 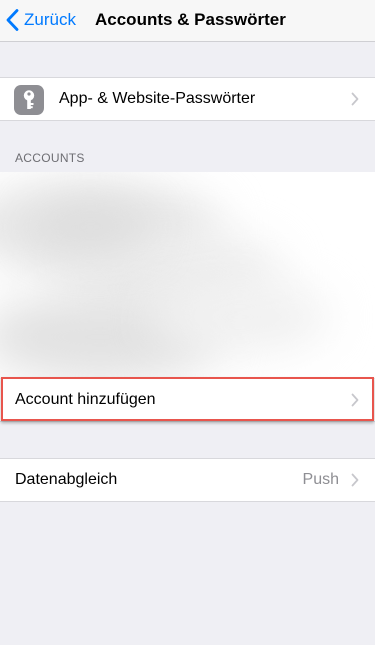 What do you see at coordinates (157, 98) in the screenshot?
I see `passwords-row-label: App- & Website-Passwörter` at bounding box center [157, 98].